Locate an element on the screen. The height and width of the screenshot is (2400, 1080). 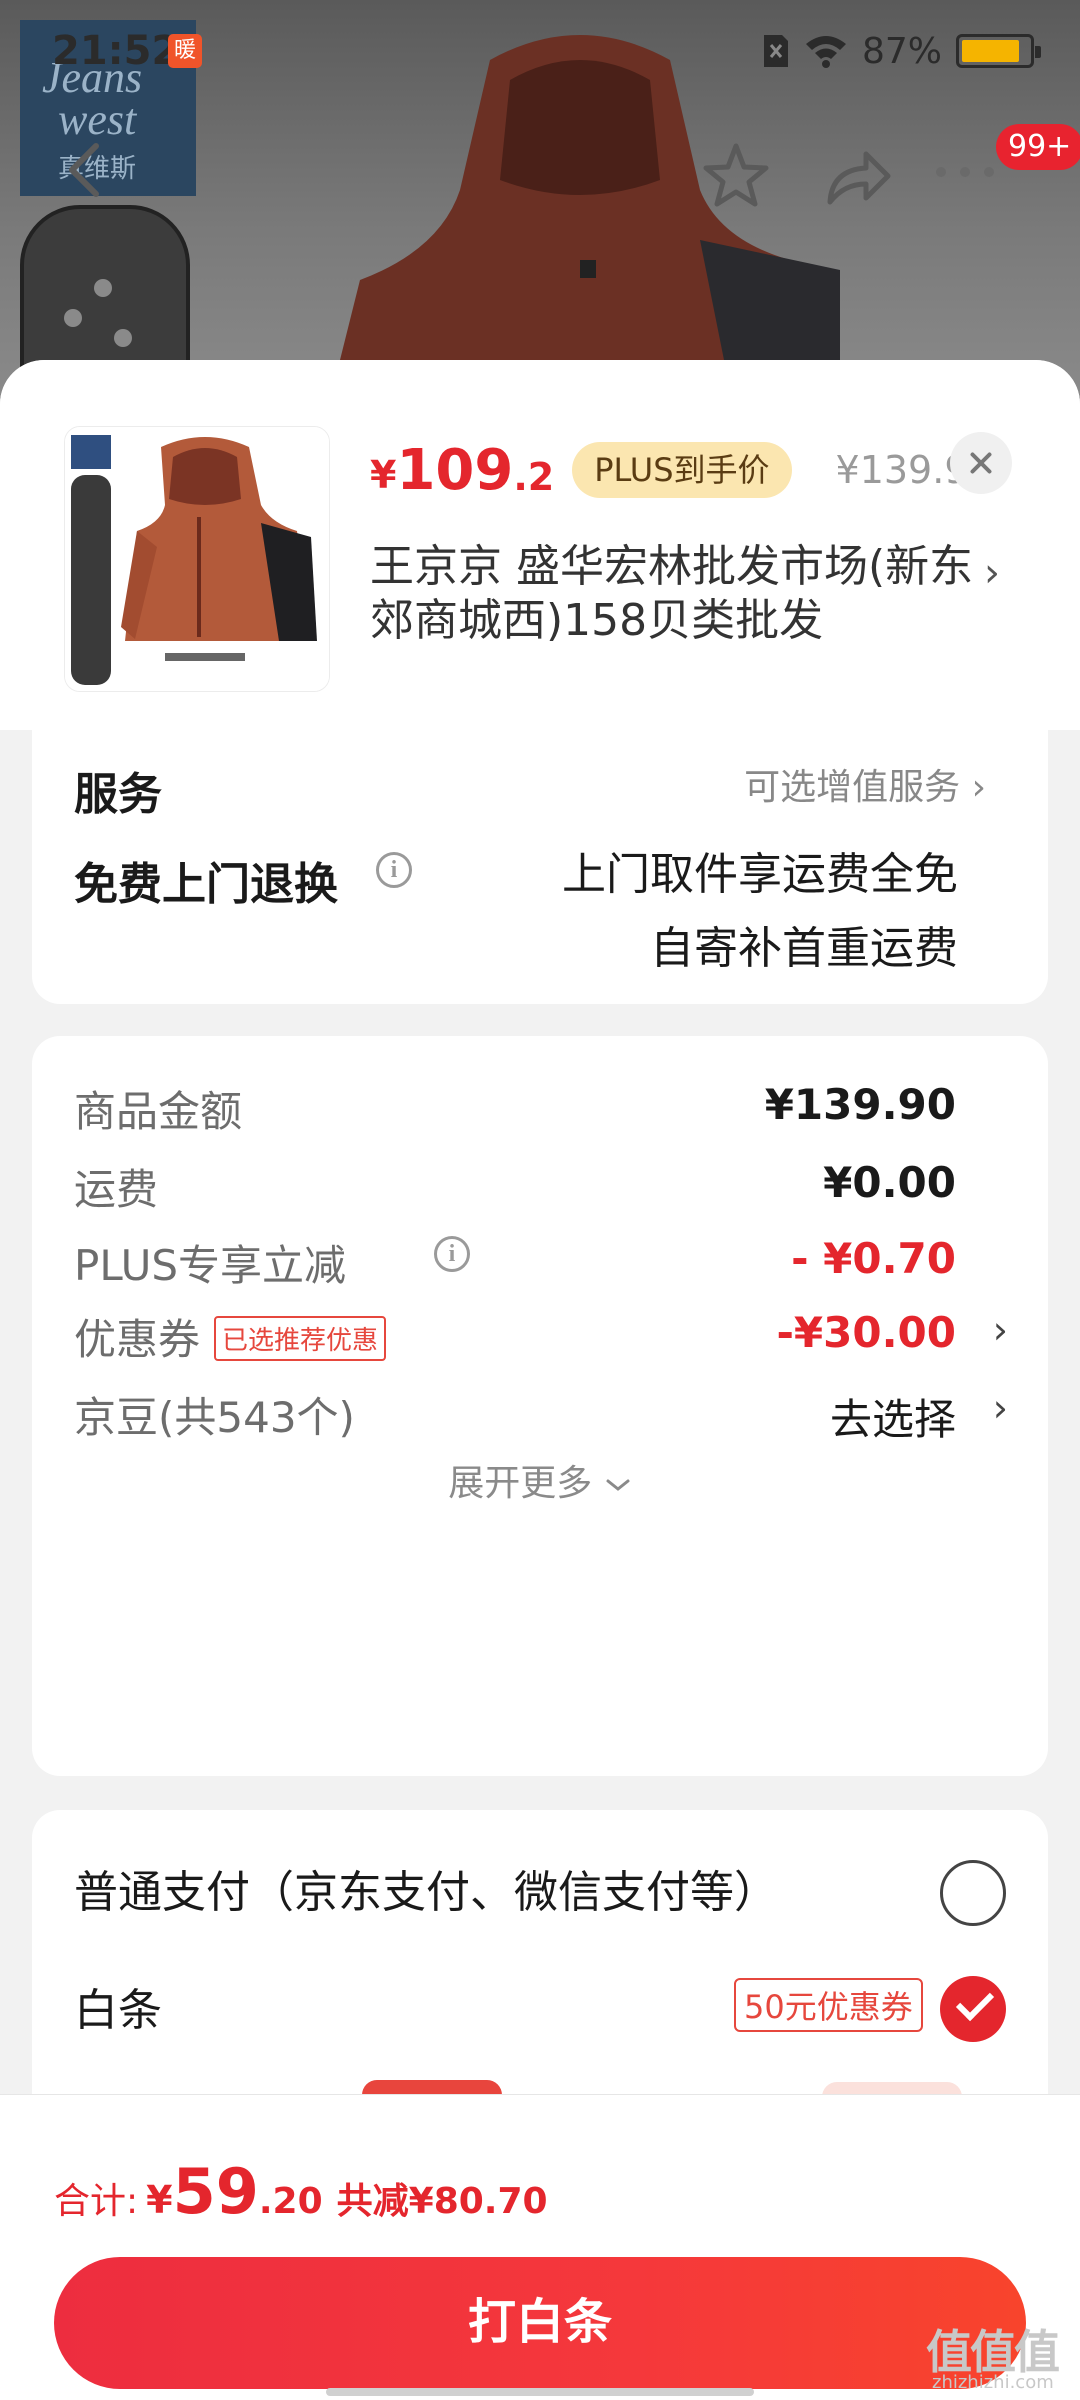
shipping-fee-label: 运费 is located at coordinates (116, 1189).